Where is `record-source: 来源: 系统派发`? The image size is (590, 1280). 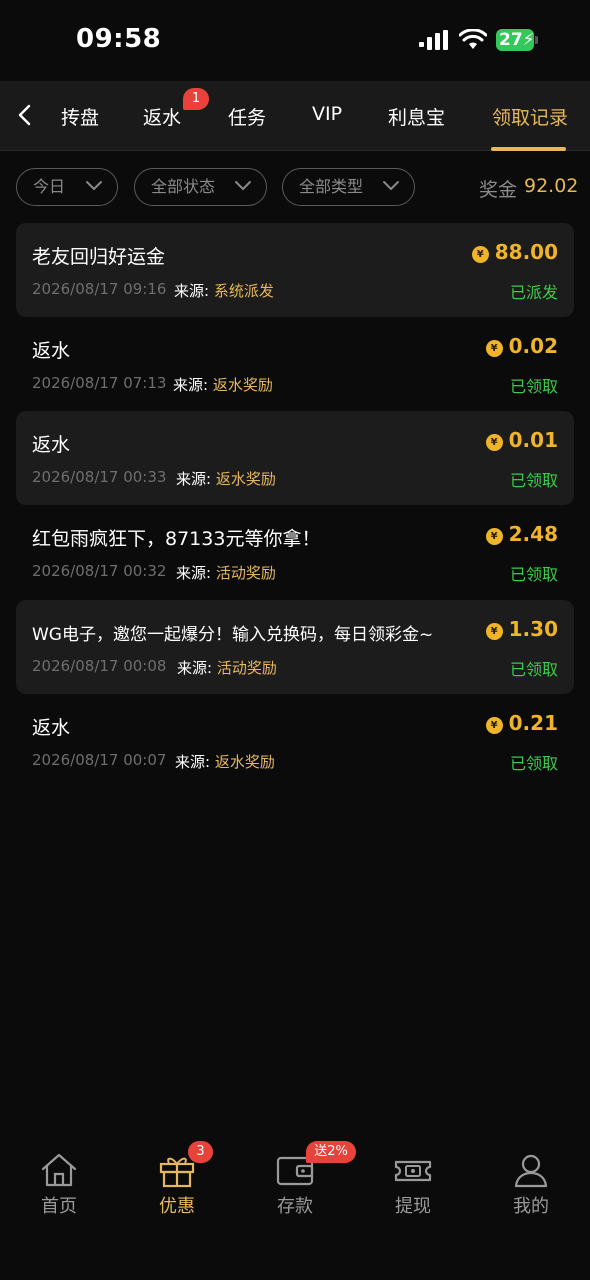
record-source: 来源: 系统派发 is located at coordinates (224, 290).